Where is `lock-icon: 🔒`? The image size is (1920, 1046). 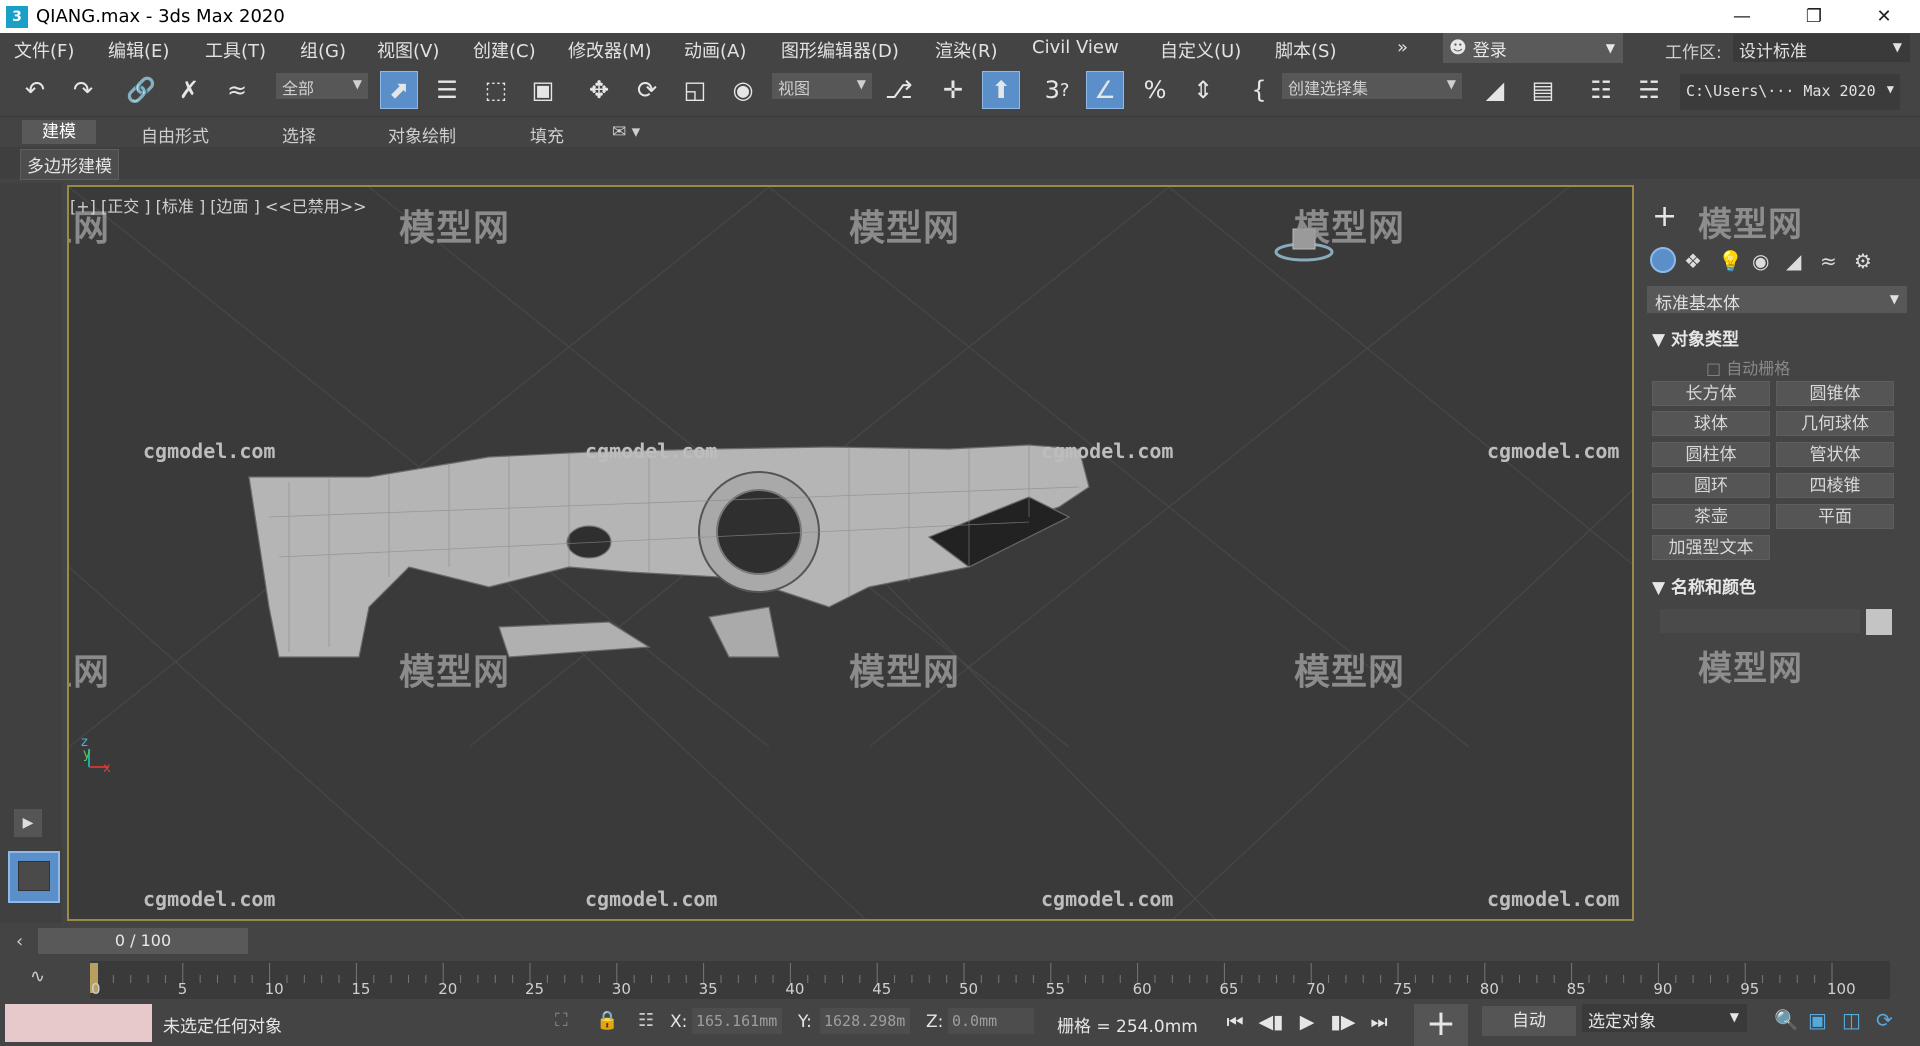
lock-icon: 🔒 is located at coordinates (607, 1020).